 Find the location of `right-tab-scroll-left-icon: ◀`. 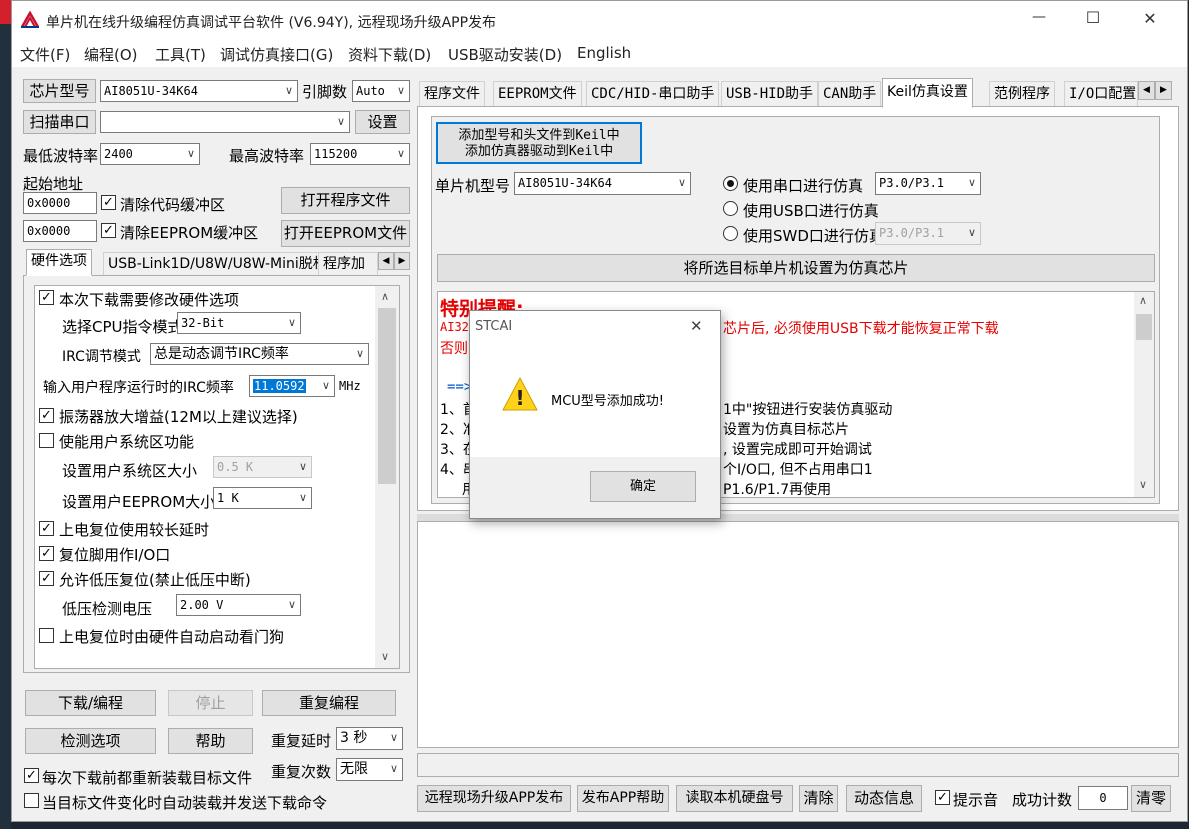

right-tab-scroll-left-icon: ◀ is located at coordinates (1146, 90).